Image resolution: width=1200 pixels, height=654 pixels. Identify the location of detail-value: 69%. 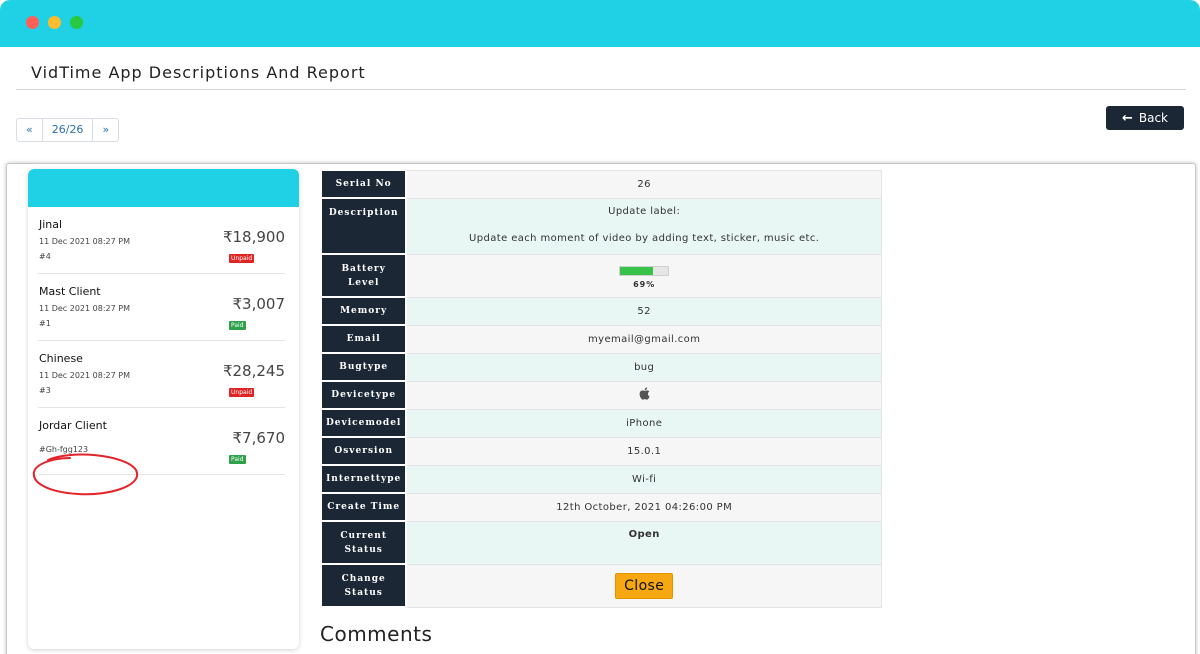
(644, 275).